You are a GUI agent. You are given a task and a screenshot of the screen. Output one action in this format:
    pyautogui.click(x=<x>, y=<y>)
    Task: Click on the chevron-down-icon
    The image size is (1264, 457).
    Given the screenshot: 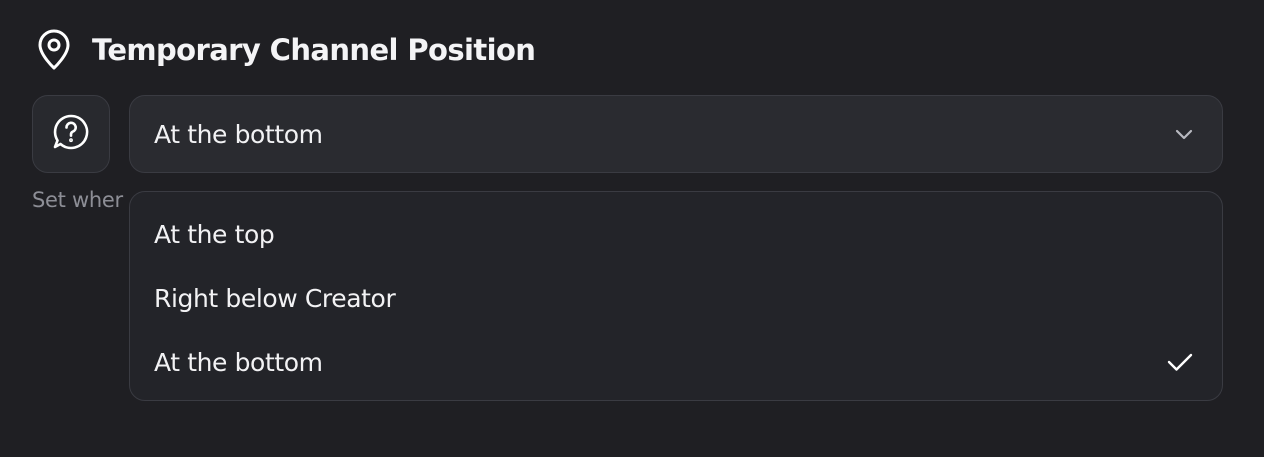 What is the action you would take?
    pyautogui.click(x=1184, y=134)
    